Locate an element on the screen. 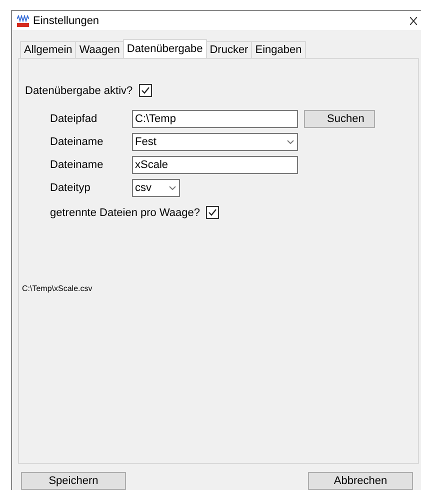 The width and height of the screenshot is (421, 490). search-button: Suchen is located at coordinates (339, 119).